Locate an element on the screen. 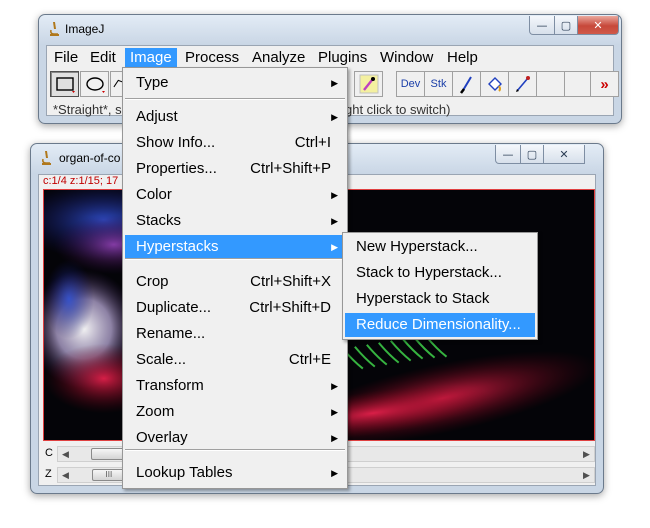 This screenshot has height=528, width=650. menu-item-type: Type ▶ is located at coordinates (235, 83).